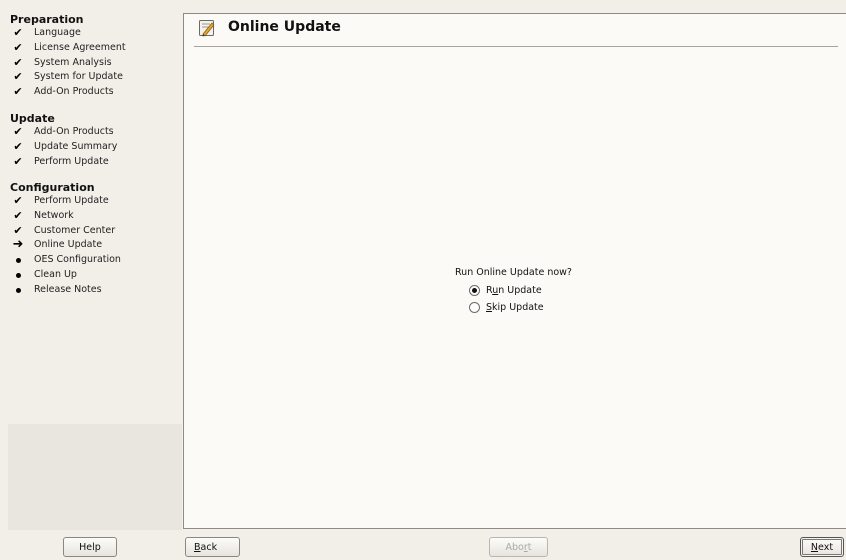  I want to click on step-label: OES Configuration, so click(77, 260).